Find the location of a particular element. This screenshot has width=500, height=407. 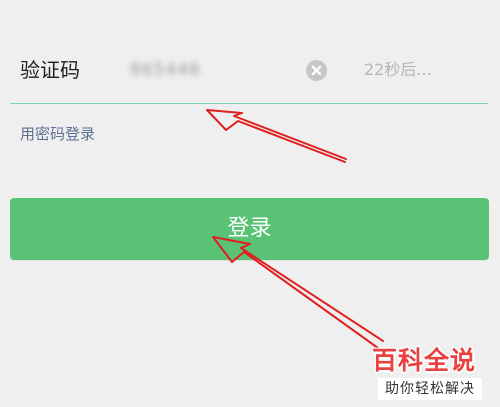

login-button-label: 登录 is located at coordinates (249, 228).